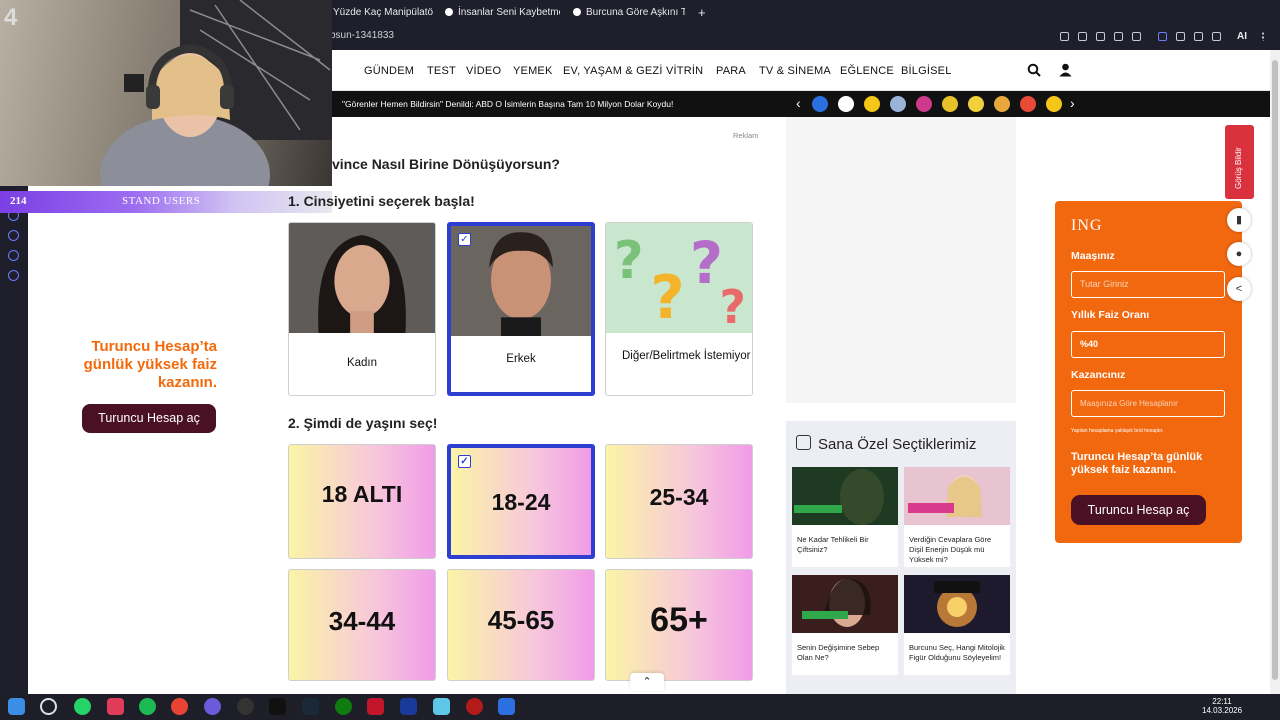 This screenshot has width=1280, height=720. I want to click on nav-item-tv-sinema: TV & SİNEMA, so click(795, 71).